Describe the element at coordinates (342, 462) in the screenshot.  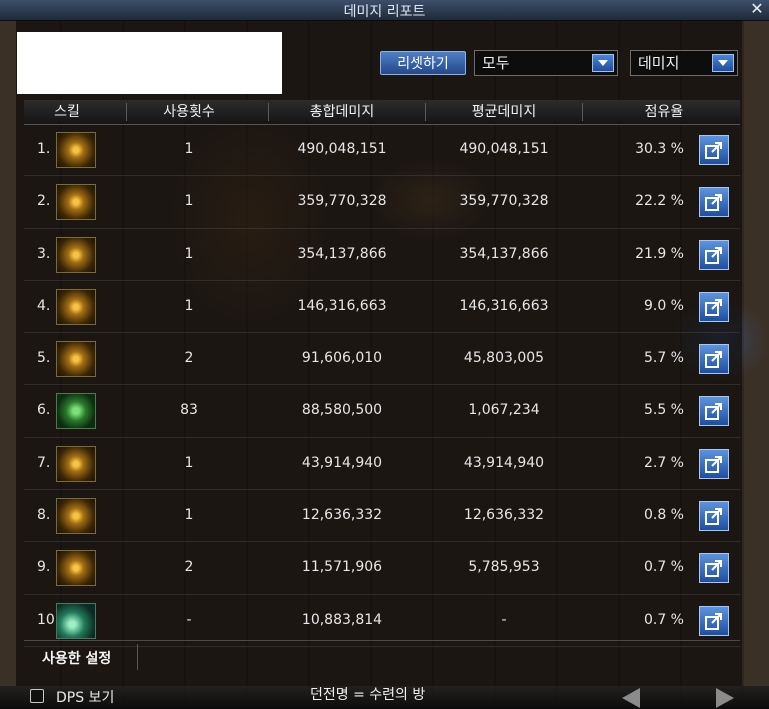
I see `row-total-damage: 43,914,940` at that location.